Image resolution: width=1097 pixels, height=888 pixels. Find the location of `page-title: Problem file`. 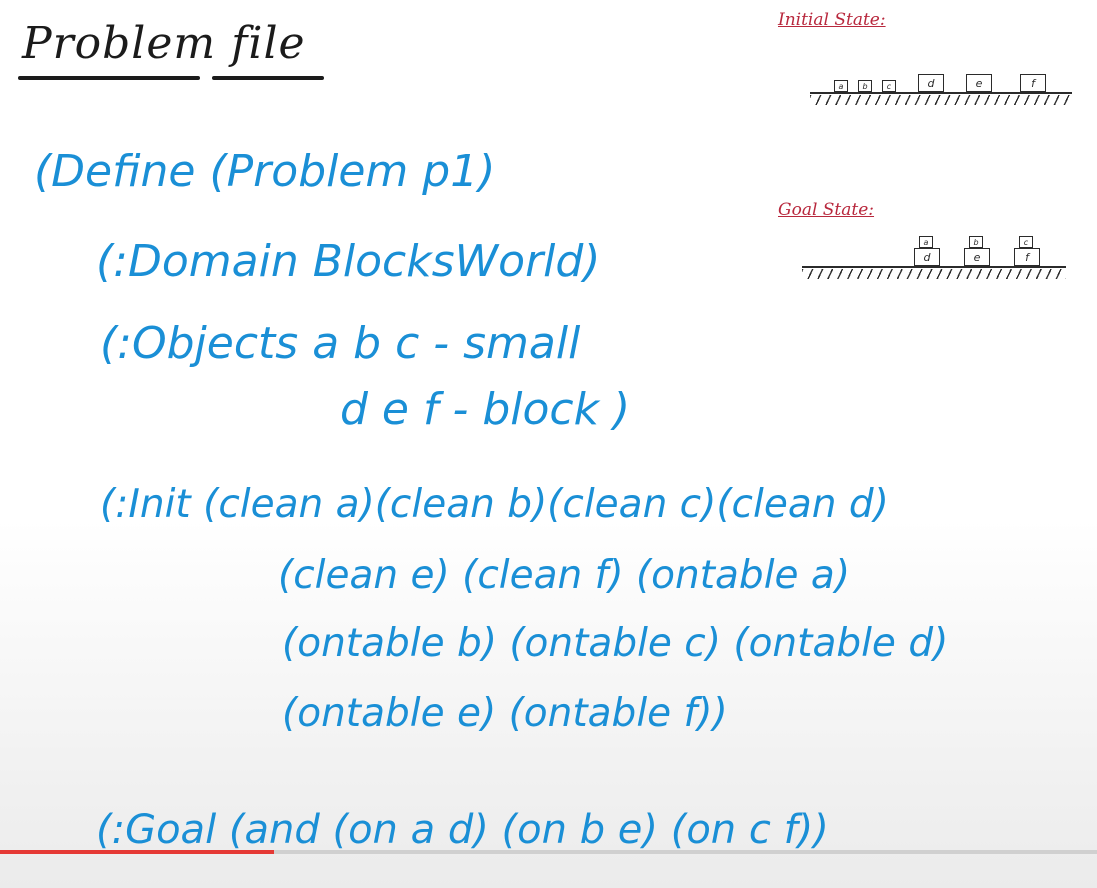

page-title: Problem file is located at coordinates (164, 43).